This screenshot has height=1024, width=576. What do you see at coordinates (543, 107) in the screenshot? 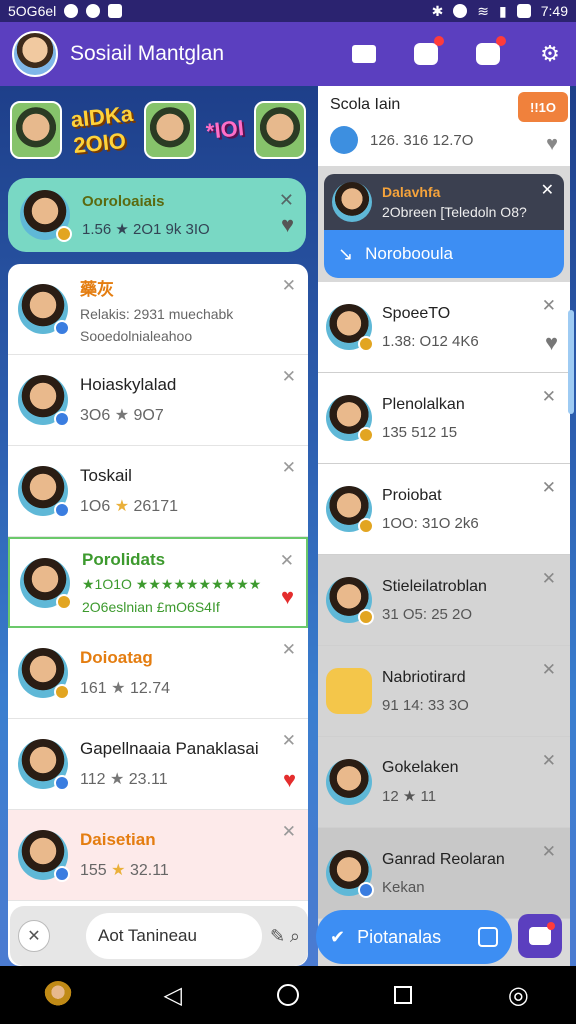
I see `status-badge: !!1O` at bounding box center [543, 107].